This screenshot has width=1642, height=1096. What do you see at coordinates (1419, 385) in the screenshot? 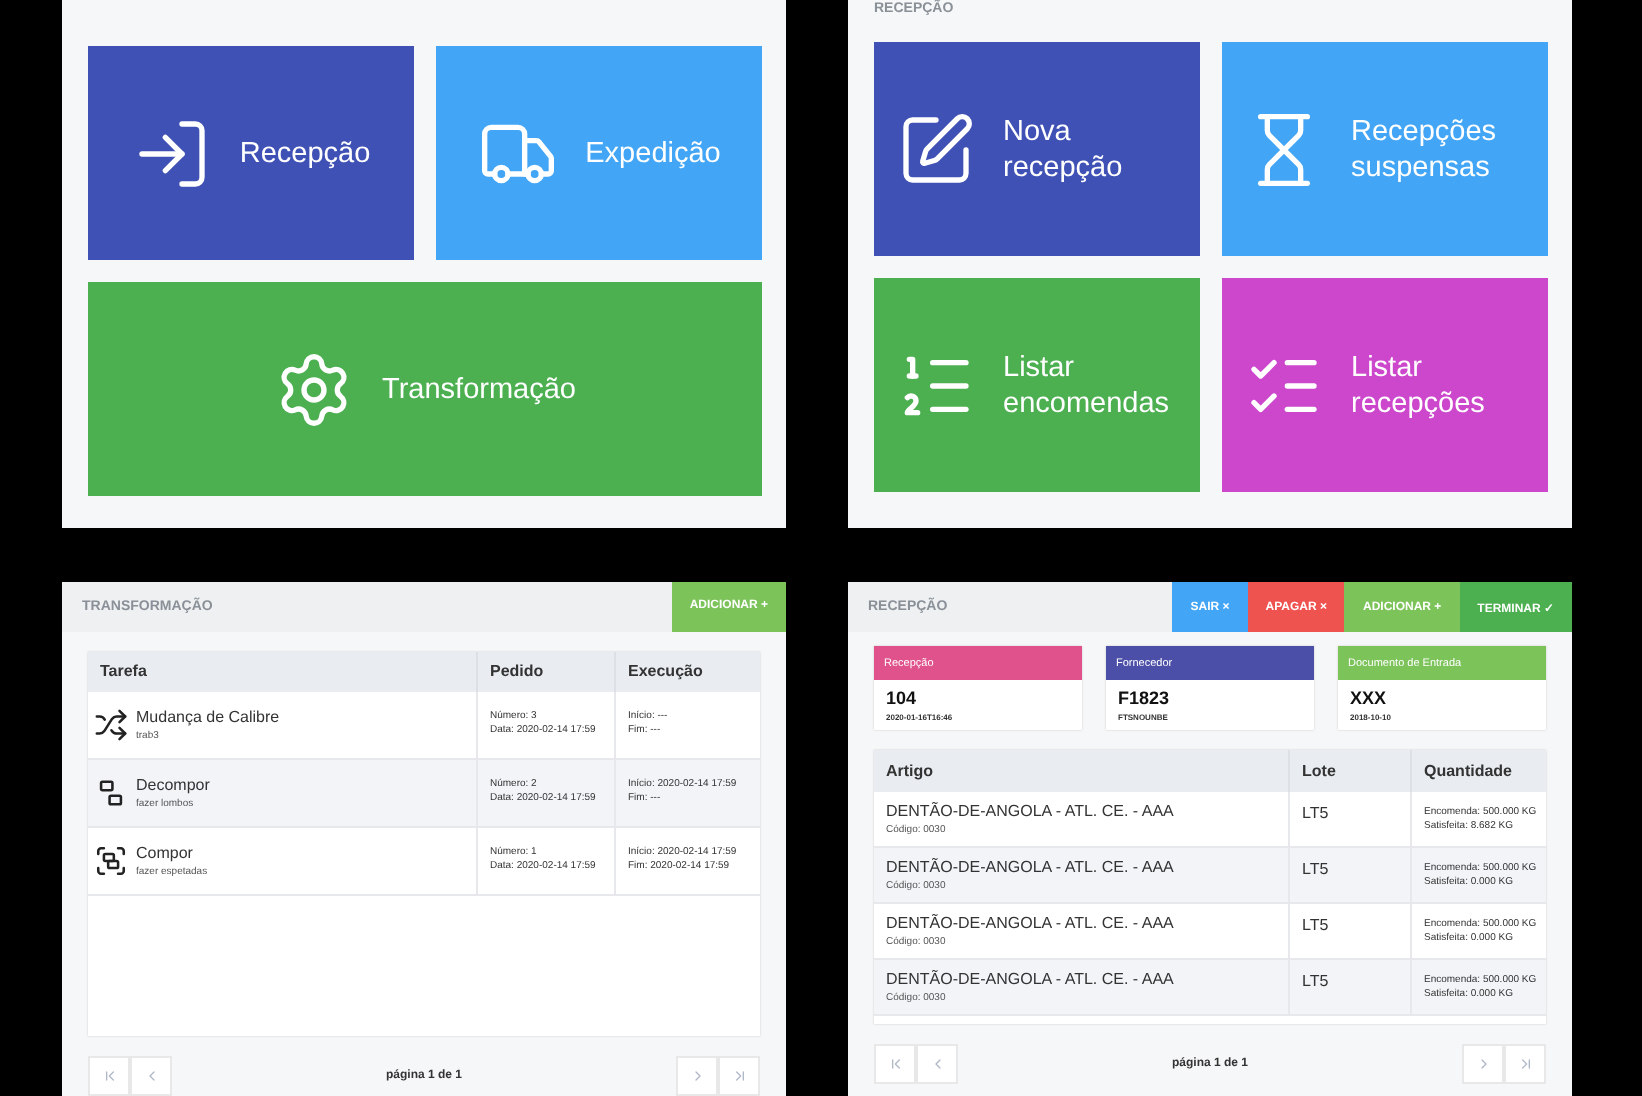
I see `tile-label: Listar recepções` at bounding box center [1419, 385].